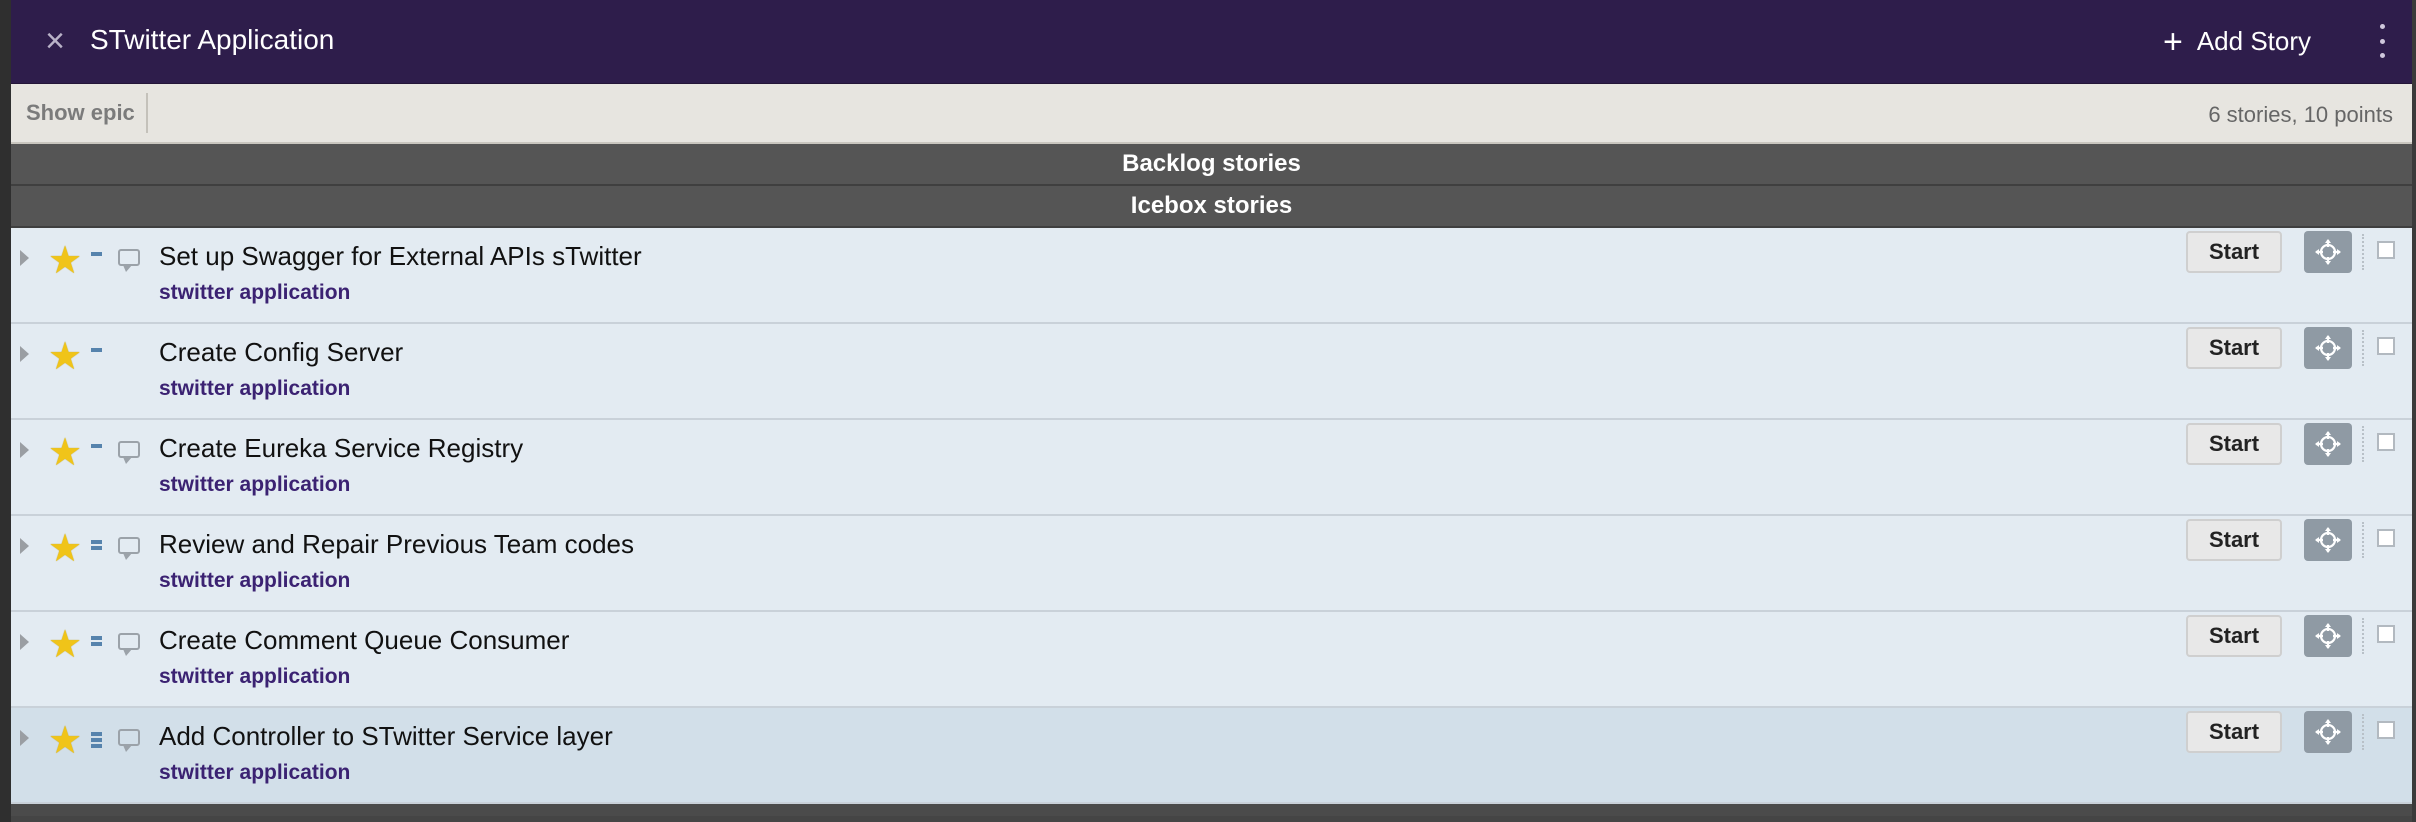 This screenshot has height=822, width=2416. What do you see at coordinates (281, 352) in the screenshot?
I see `story-title: Create Config Server` at bounding box center [281, 352].